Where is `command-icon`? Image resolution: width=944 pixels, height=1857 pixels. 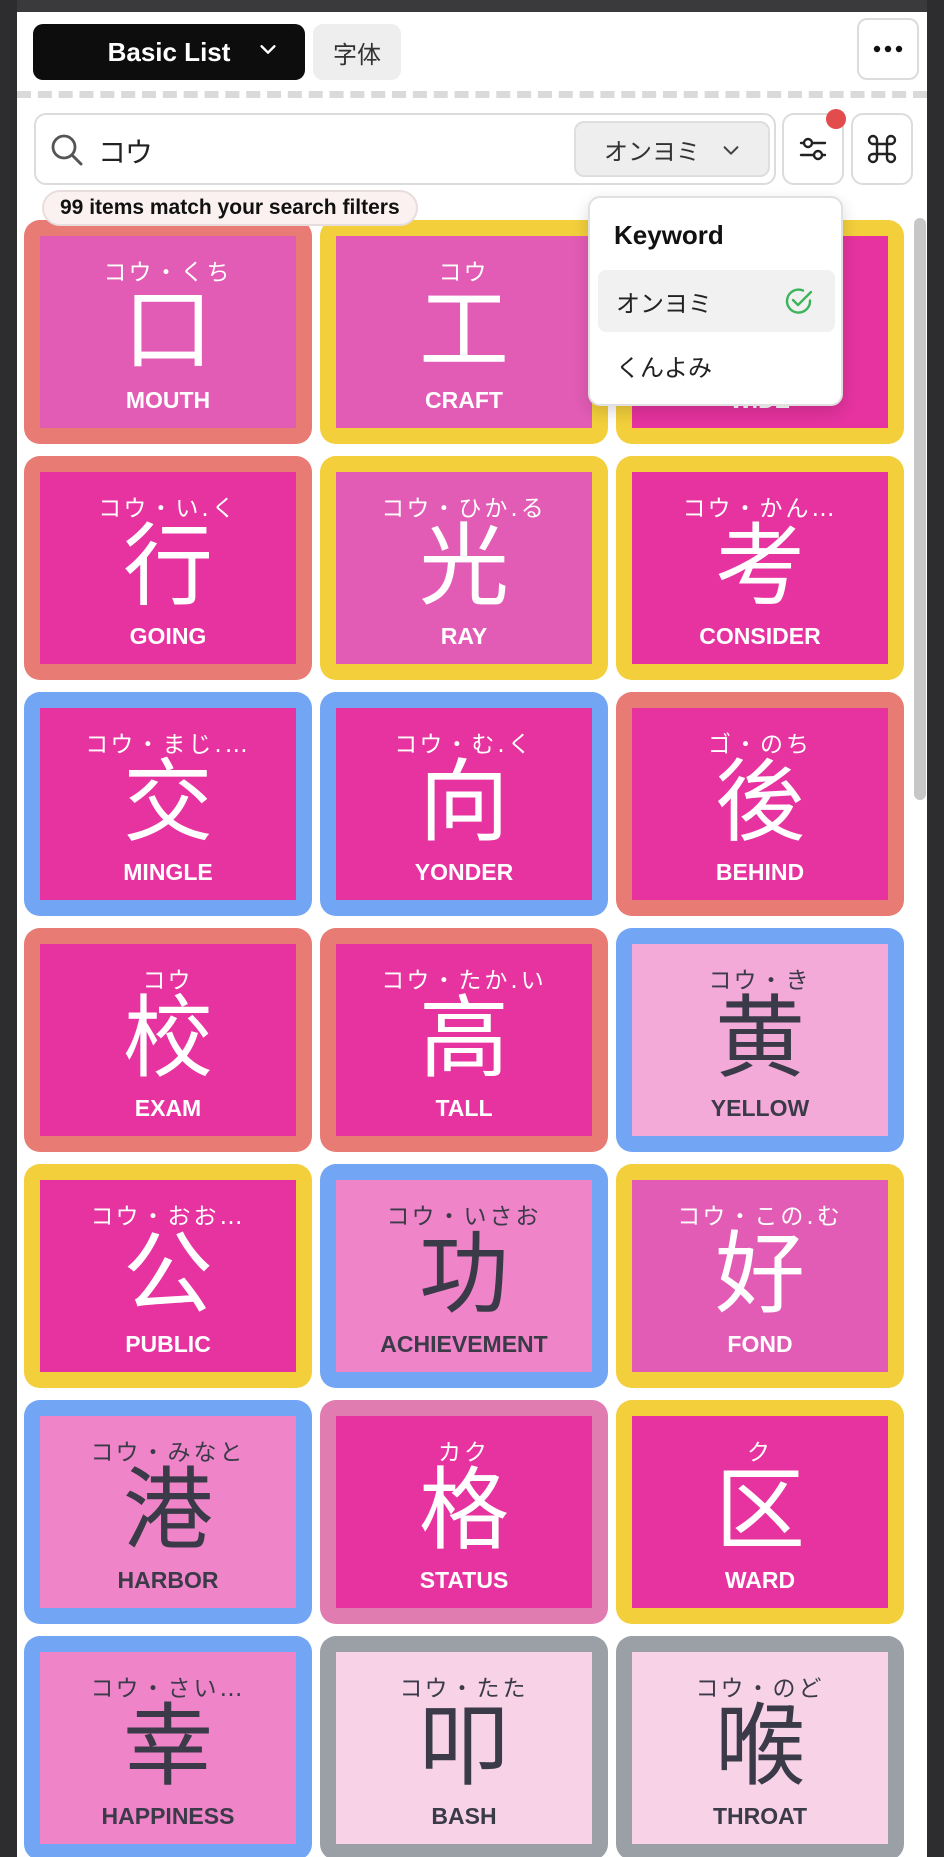
command-icon is located at coordinates (882, 149).